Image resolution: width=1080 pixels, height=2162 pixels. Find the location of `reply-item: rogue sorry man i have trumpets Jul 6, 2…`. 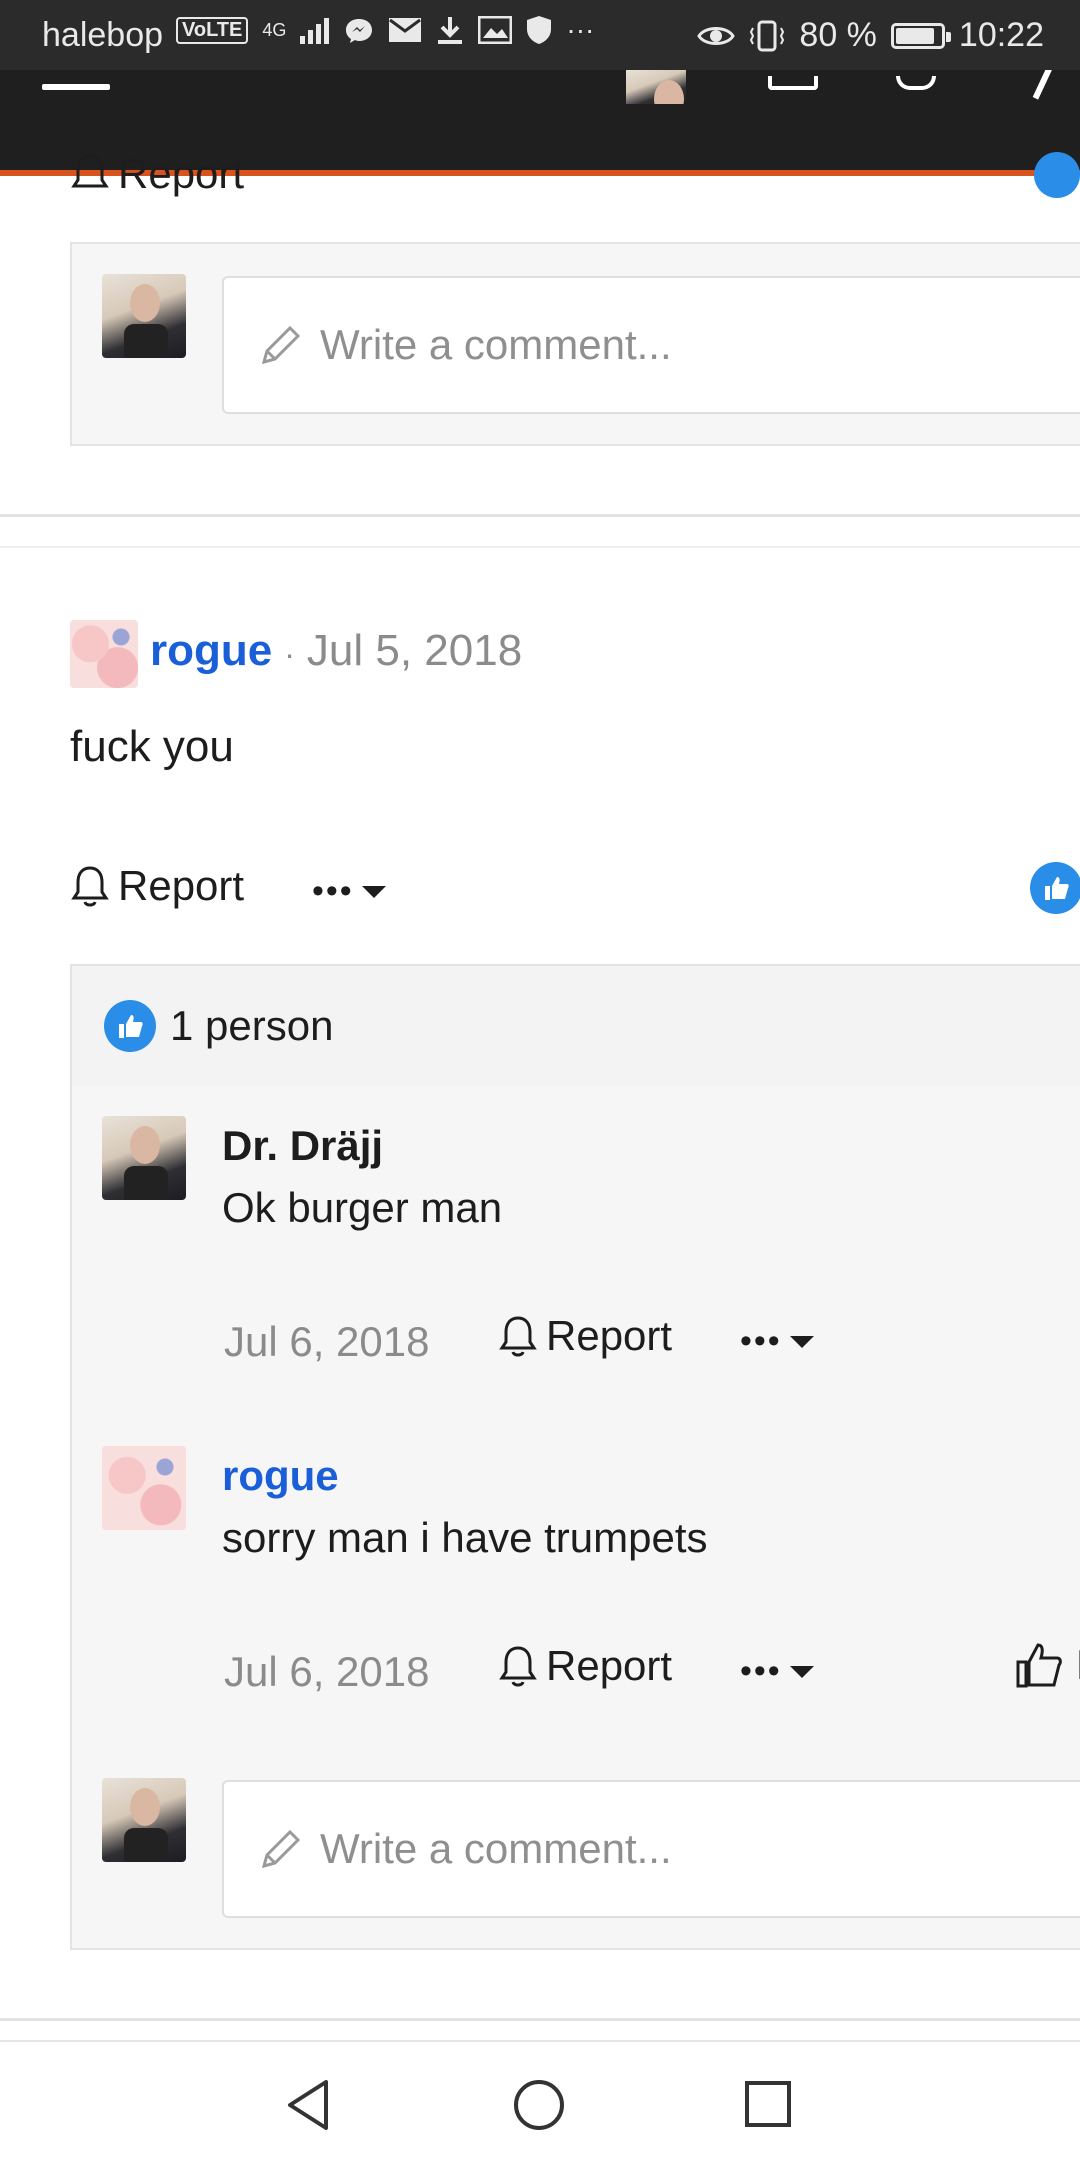

reply-item: rogue sorry man i have trumpets Jul 6, 2… is located at coordinates (575, 1583).